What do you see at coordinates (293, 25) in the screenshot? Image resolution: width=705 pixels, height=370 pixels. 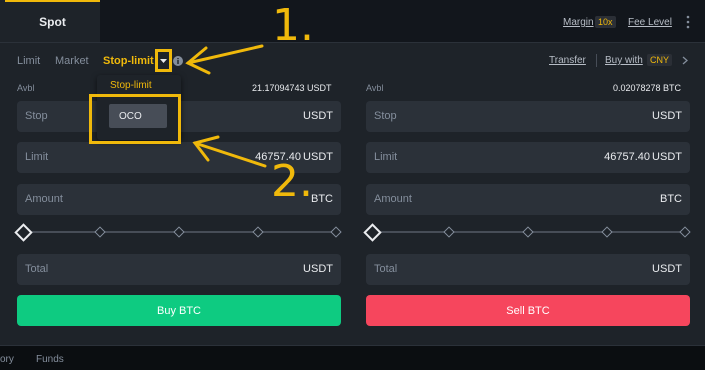 I see `annotation-step-1: 1.` at bounding box center [293, 25].